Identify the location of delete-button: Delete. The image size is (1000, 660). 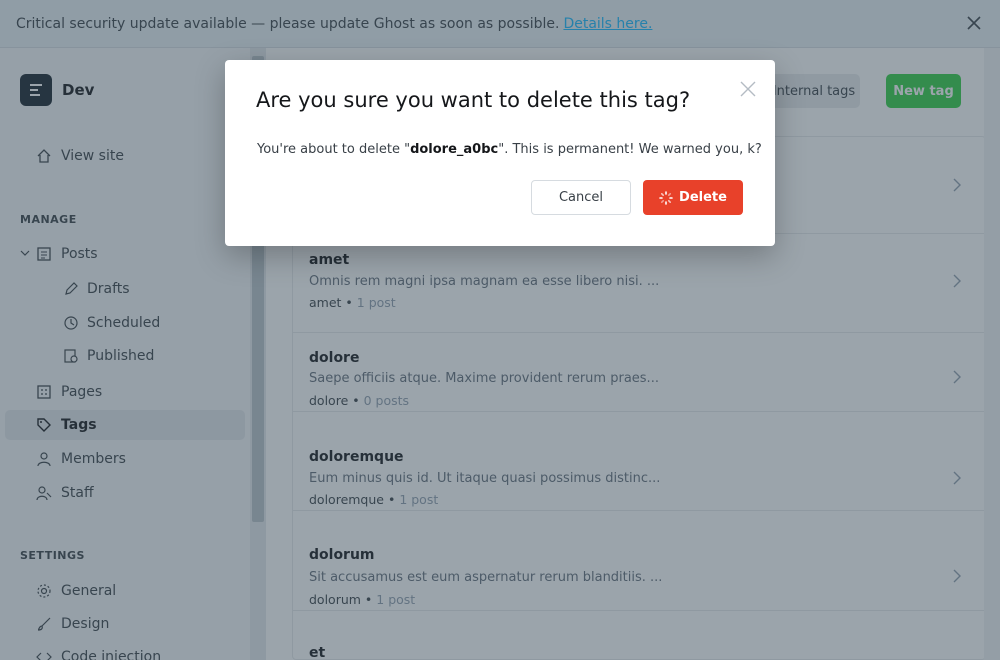
(693, 197).